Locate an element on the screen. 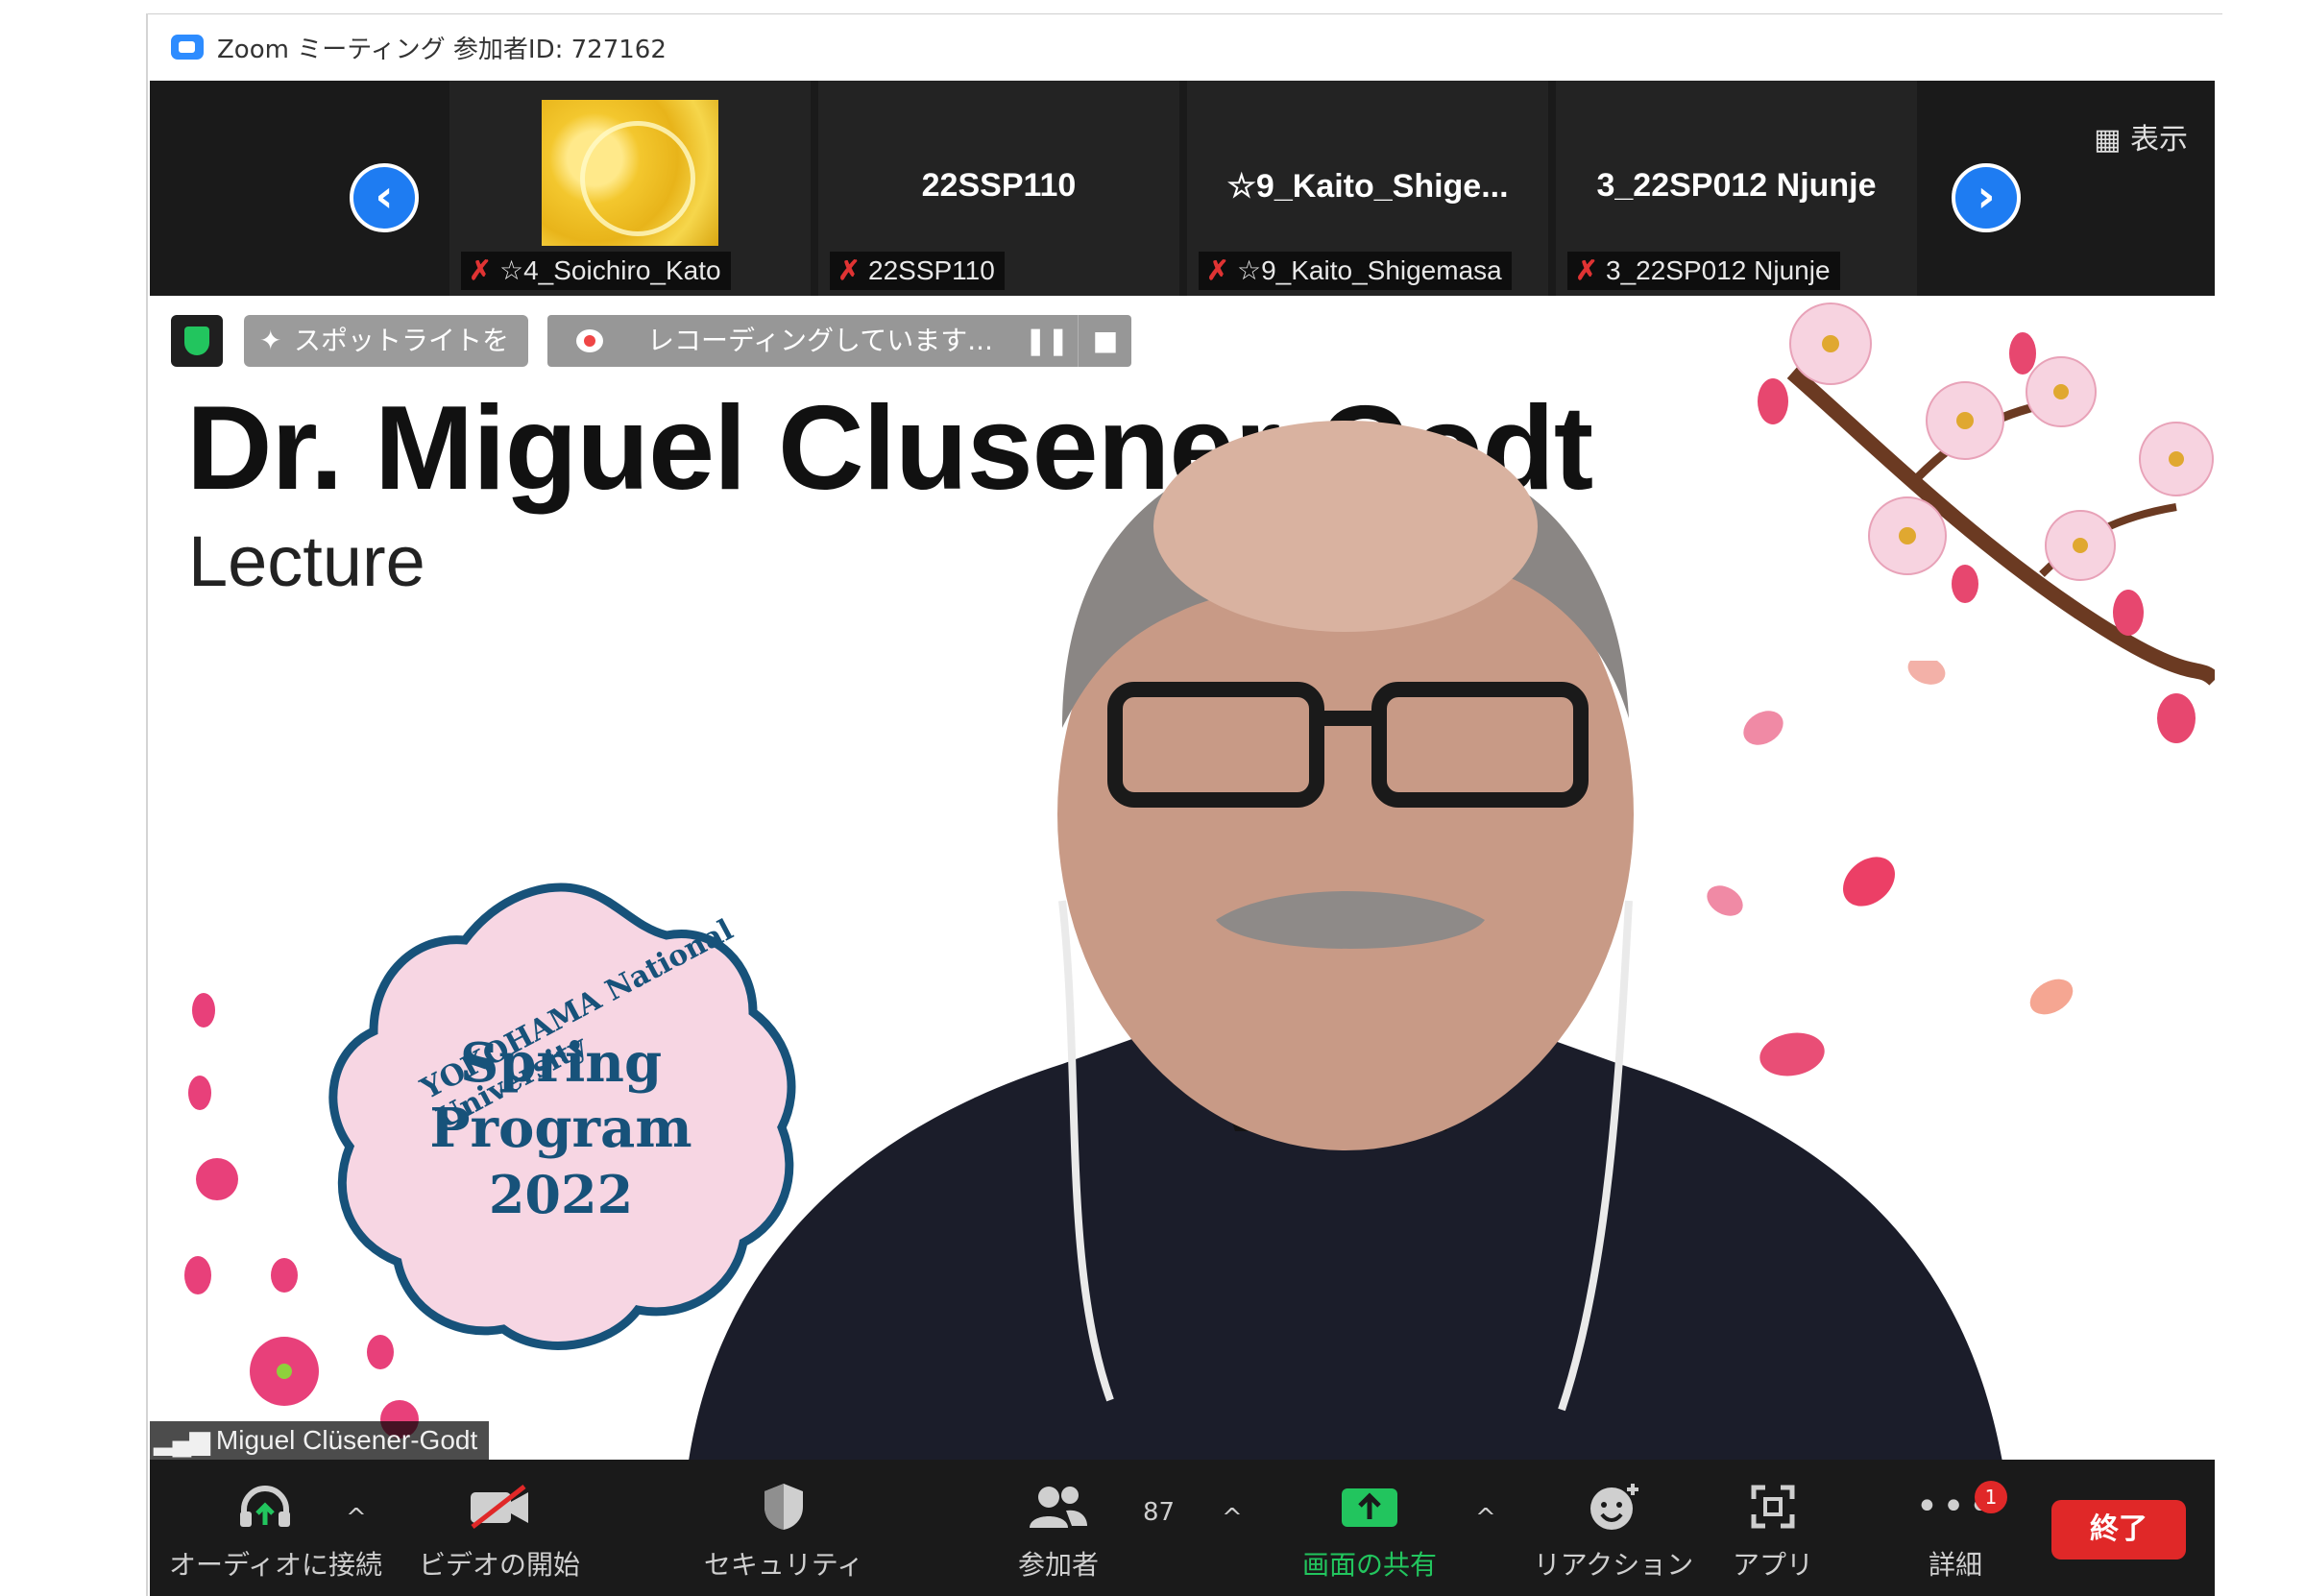  participants-options-caret-icon: ^ is located at coordinates (1232, 1518).